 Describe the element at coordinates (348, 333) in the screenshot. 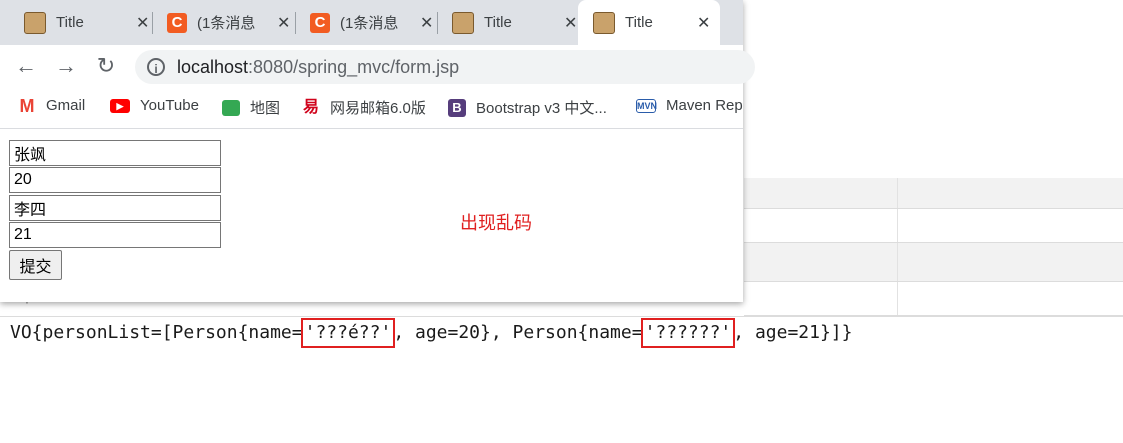

I see `garbled-highlight: '???é??'` at that location.